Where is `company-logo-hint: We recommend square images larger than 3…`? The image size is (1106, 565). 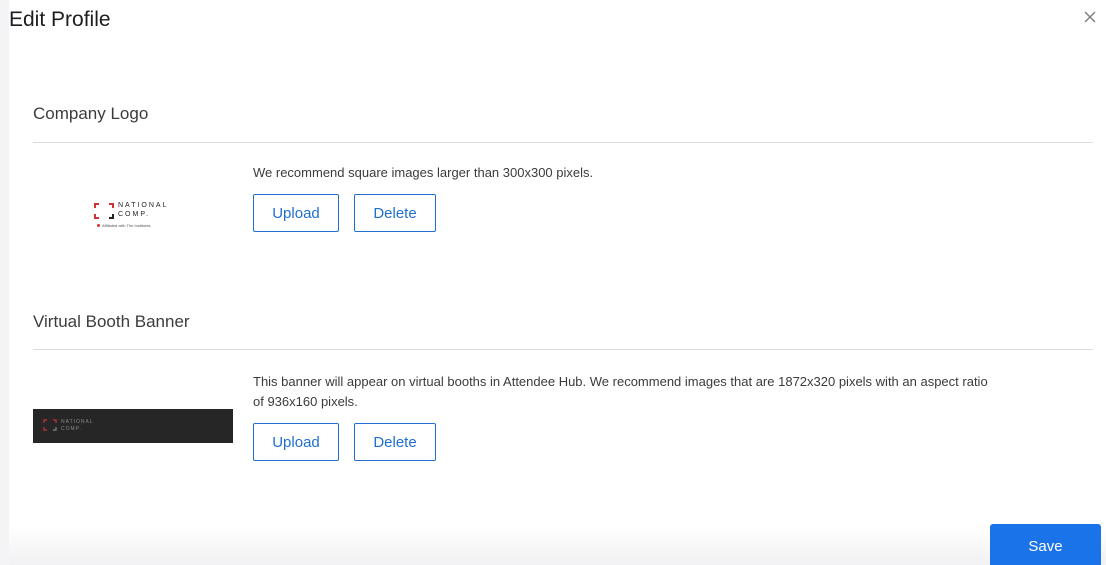
company-logo-hint: We recommend square images larger than 3… is located at coordinates (423, 172).